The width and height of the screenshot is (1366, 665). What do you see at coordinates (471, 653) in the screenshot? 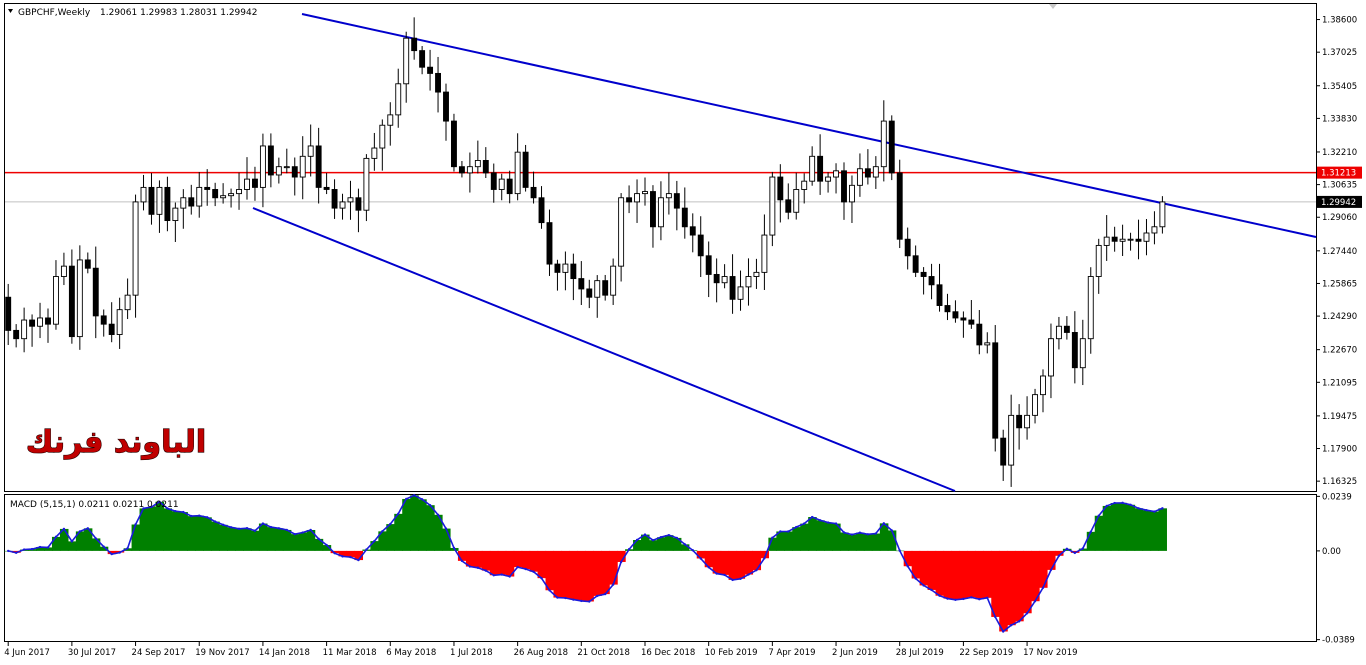
I see `time-tick-label: 1 Jul 2018` at bounding box center [471, 653].